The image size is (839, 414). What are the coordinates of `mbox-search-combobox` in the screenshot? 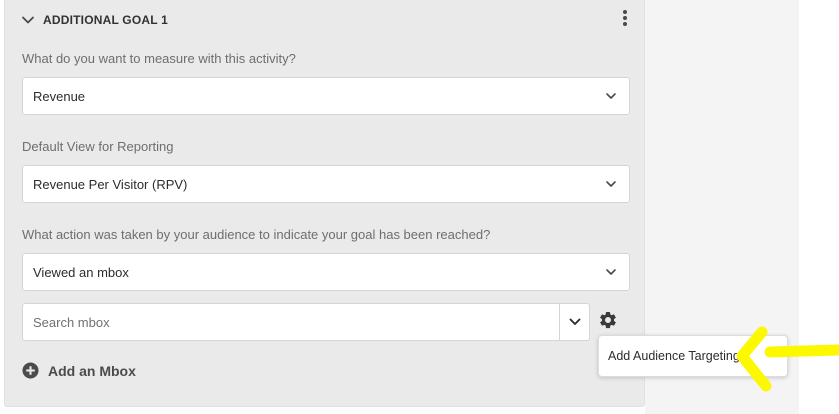 It's located at (306, 322).